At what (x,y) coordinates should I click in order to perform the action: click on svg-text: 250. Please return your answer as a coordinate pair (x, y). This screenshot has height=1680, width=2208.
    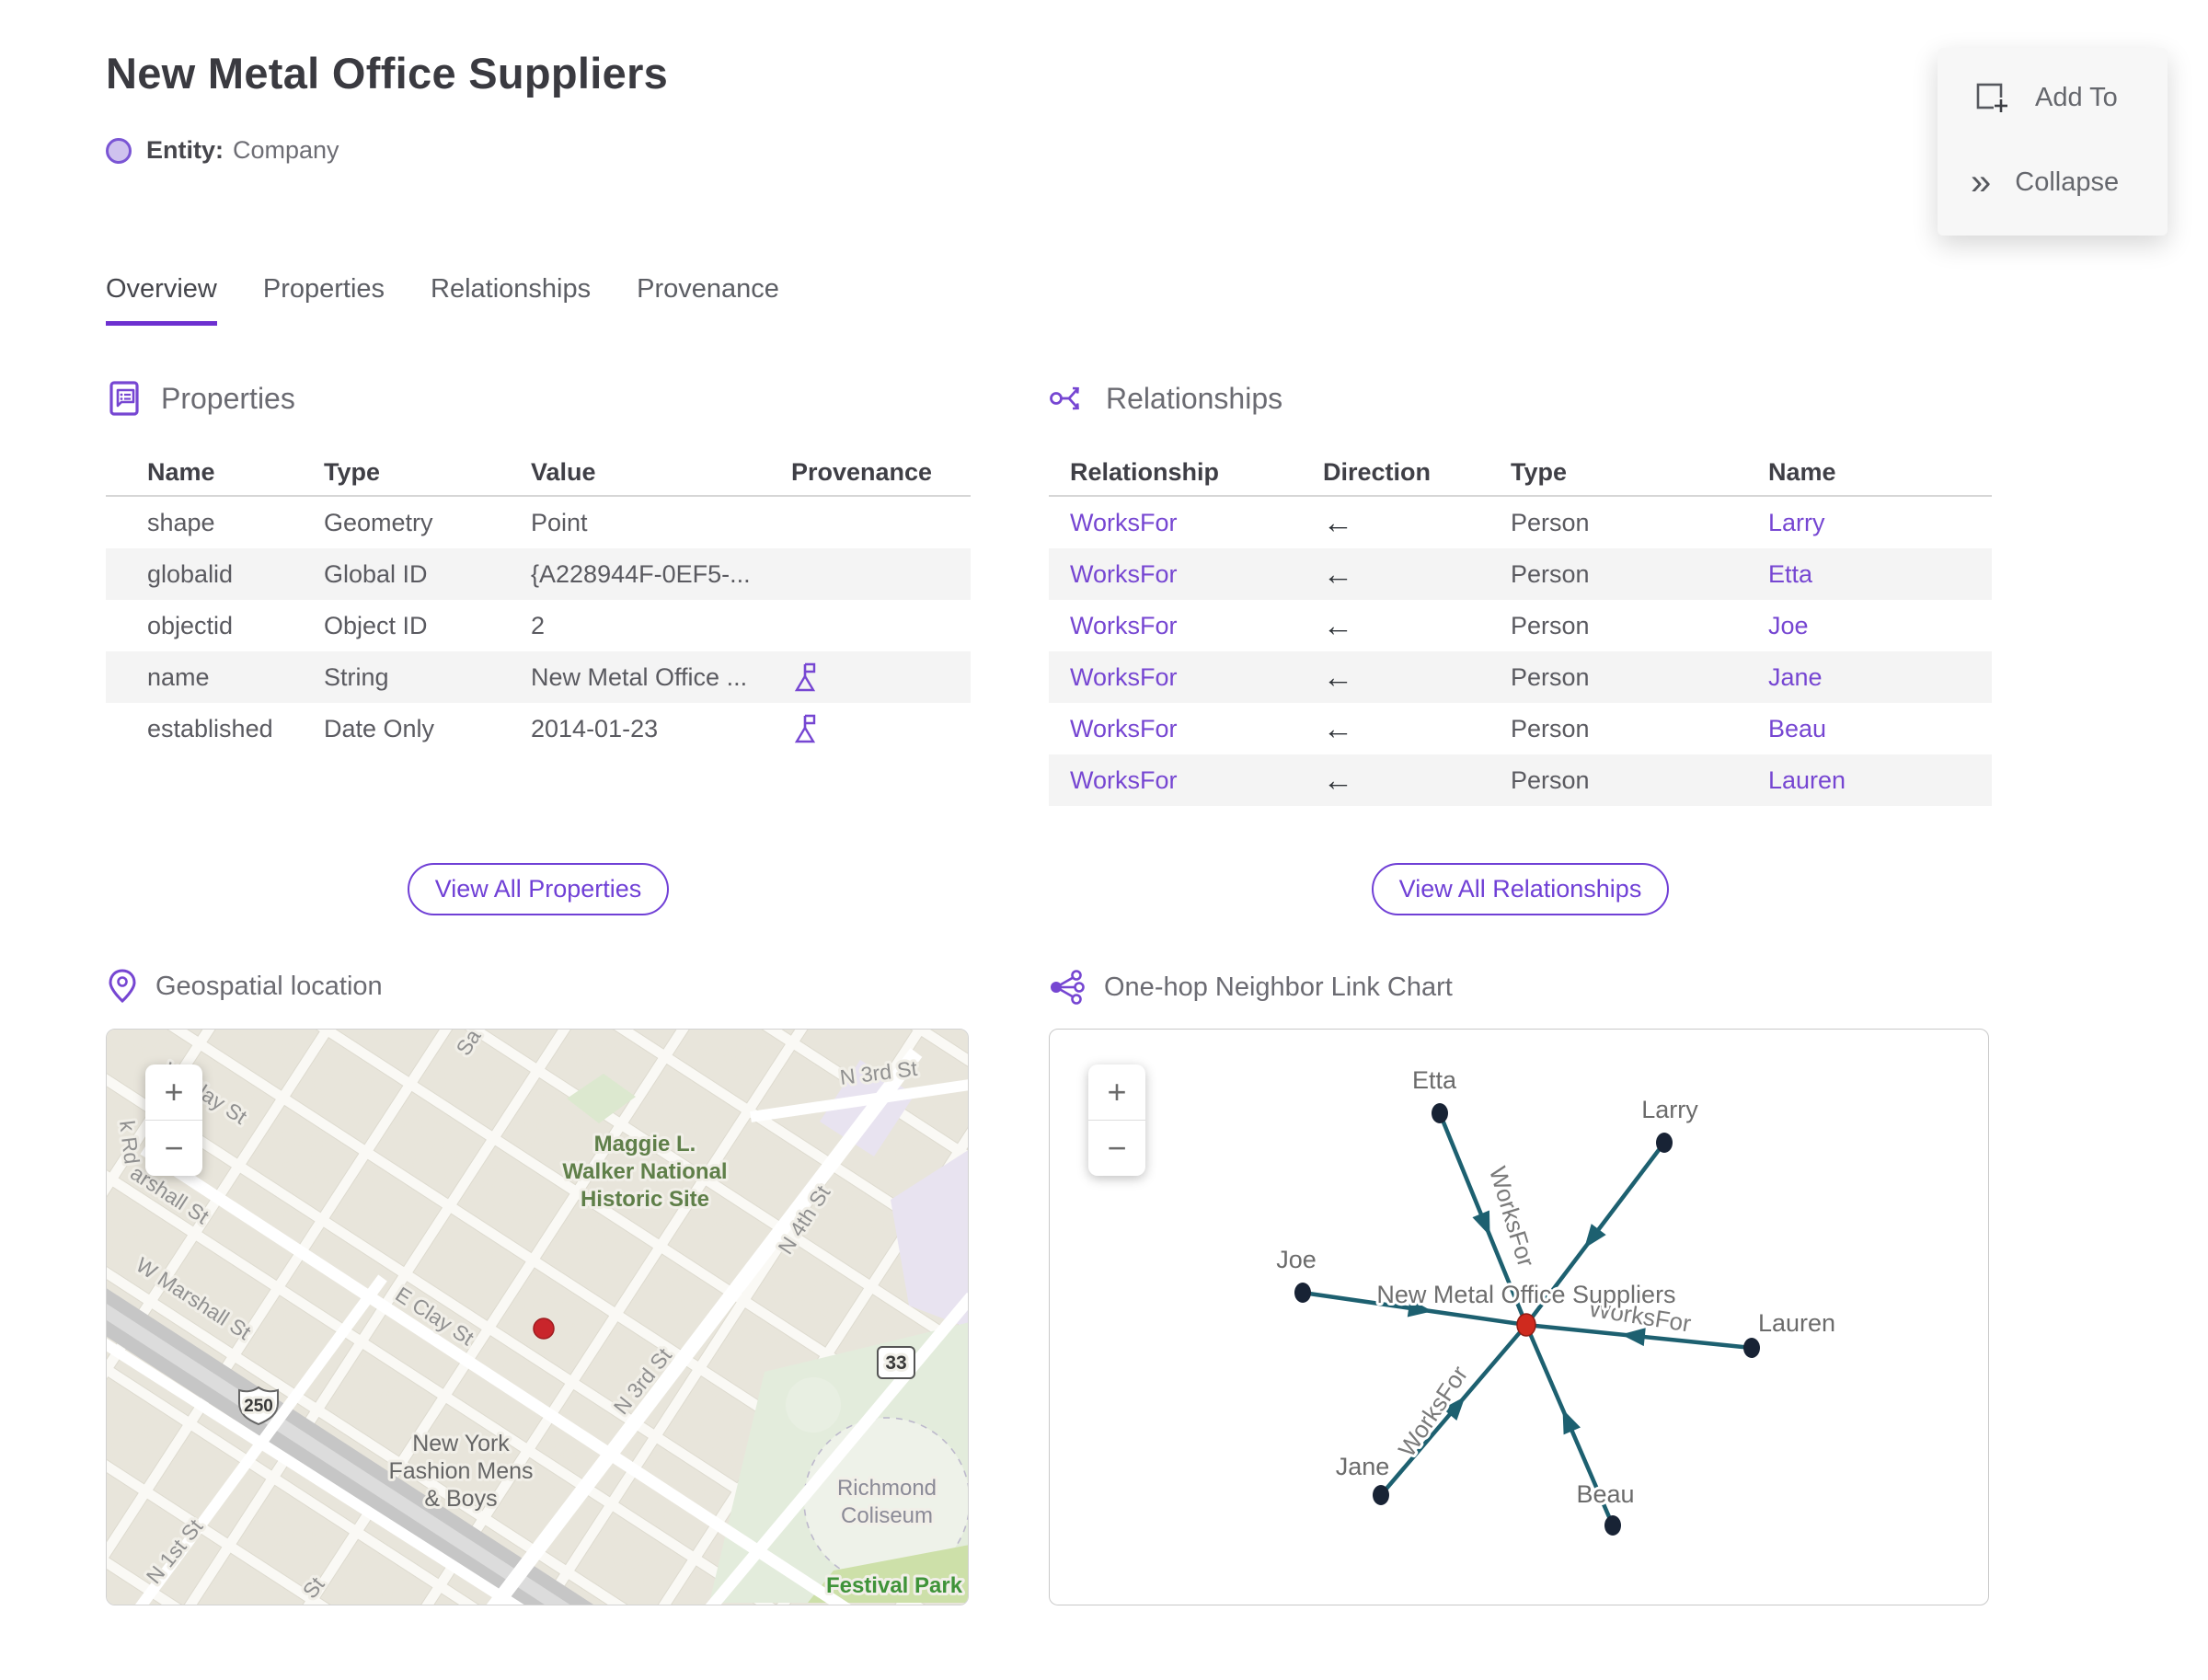
    Looking at the image, I should click on (258, 1406).